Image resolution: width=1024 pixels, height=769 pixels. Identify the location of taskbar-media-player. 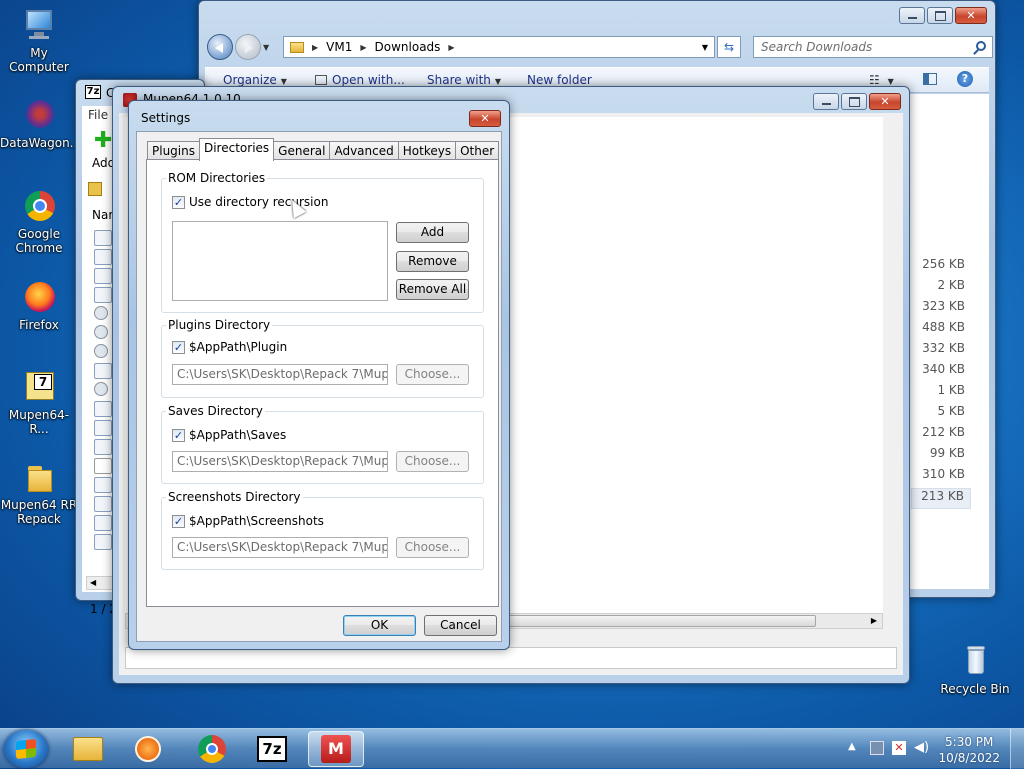
(148, 749).